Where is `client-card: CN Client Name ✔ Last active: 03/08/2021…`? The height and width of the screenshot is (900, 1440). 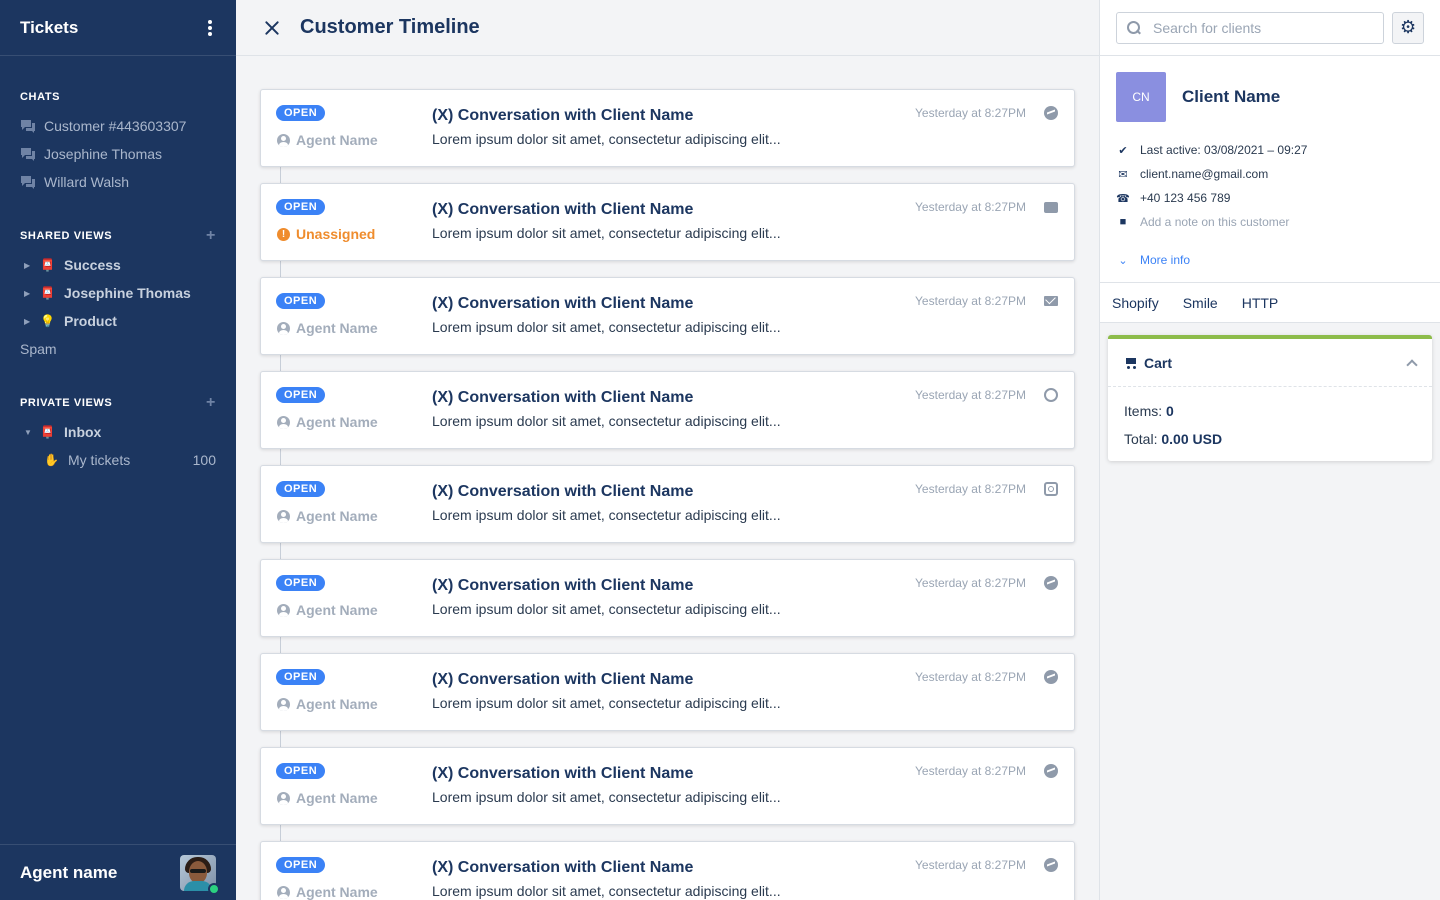
client-card: CN Client Name ✔ Last active: 03/08/2021… is located at coordinates (1270, 169).